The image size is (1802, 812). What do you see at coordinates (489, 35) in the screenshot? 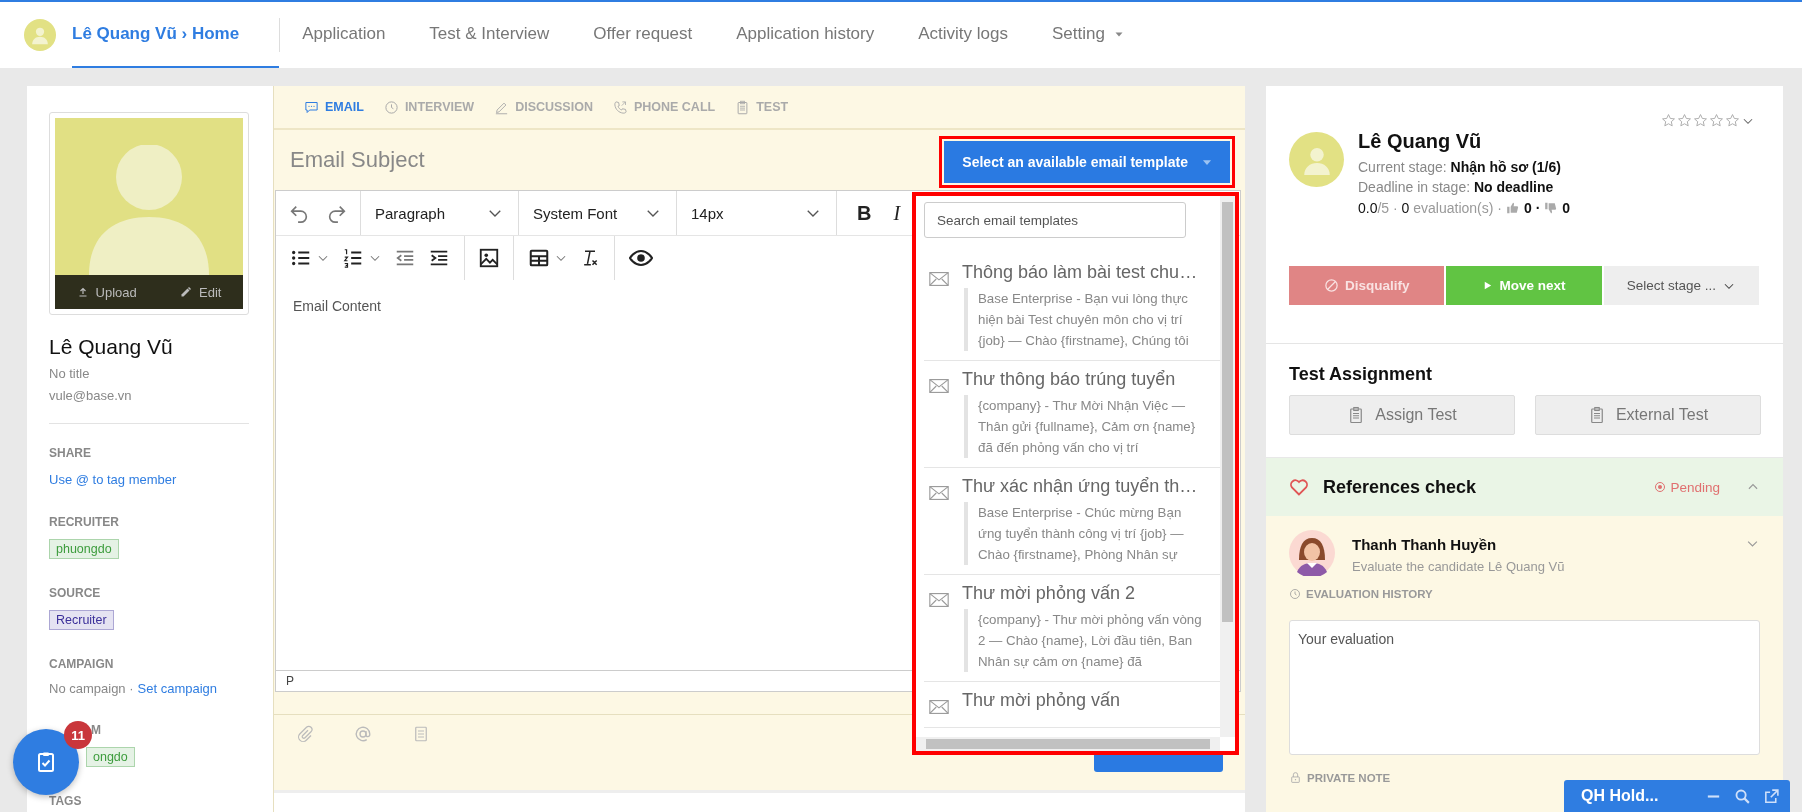
I see `nav-tab: Test & Interview` at bounding box center [489, 35].